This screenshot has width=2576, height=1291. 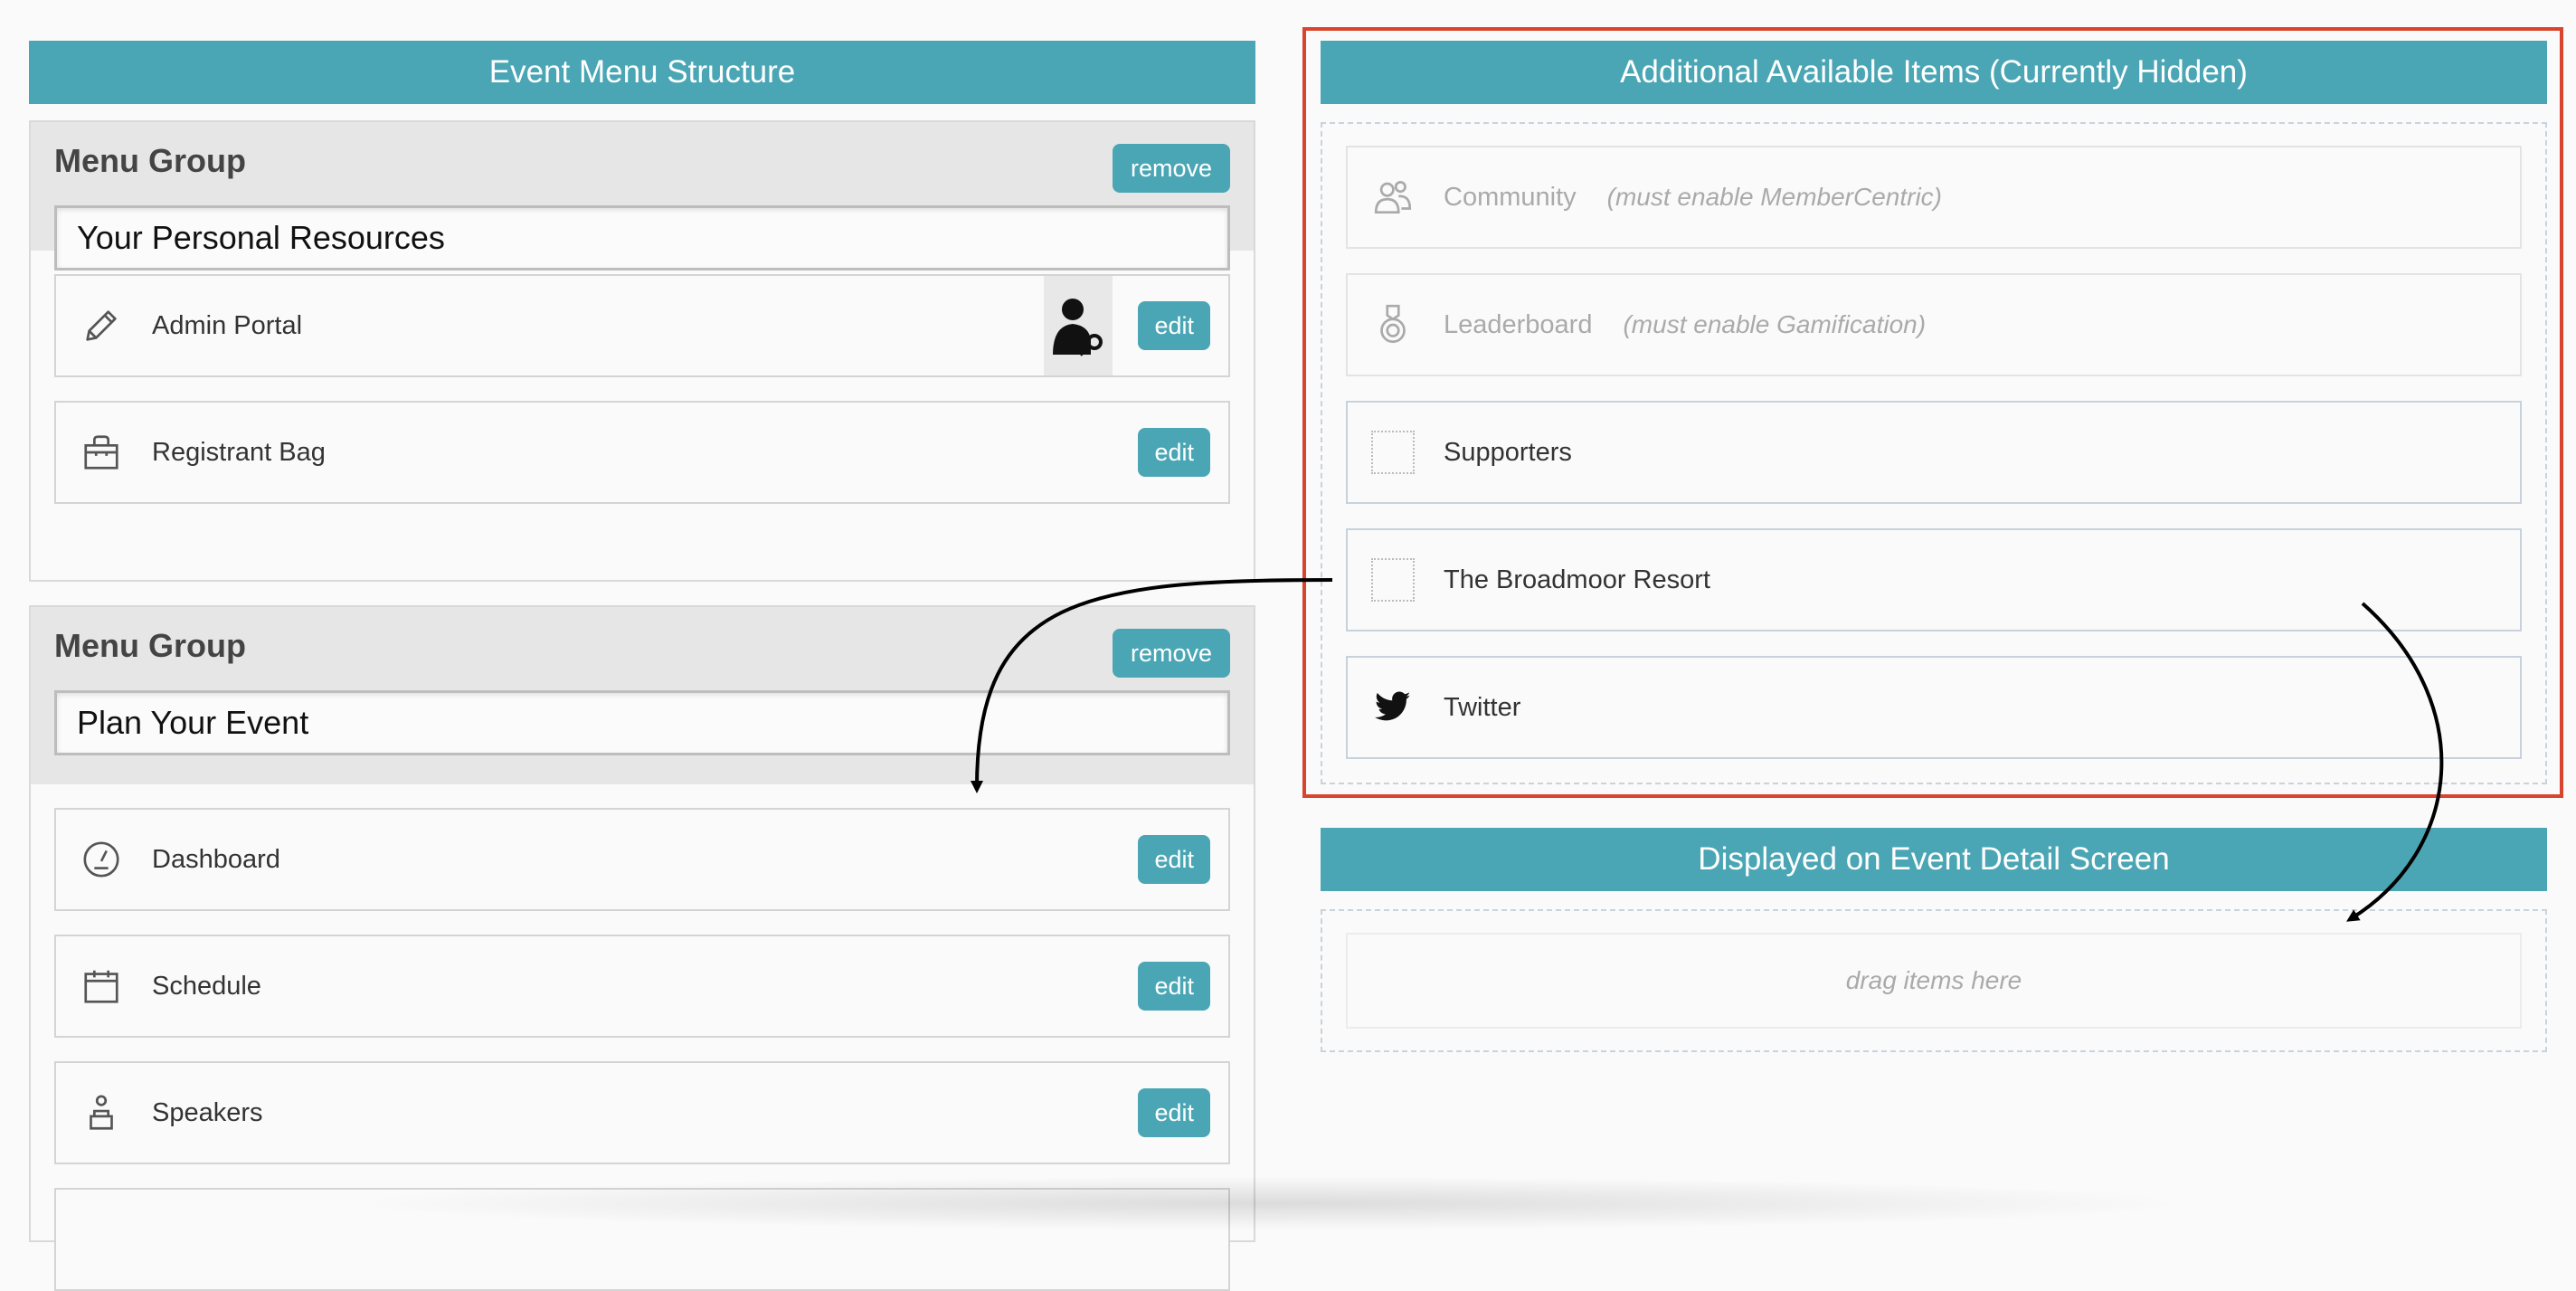 What do you see at coordinates (1392, 197) in the screenshot?
I see `people-icon` at bounding box center [1392, 197].